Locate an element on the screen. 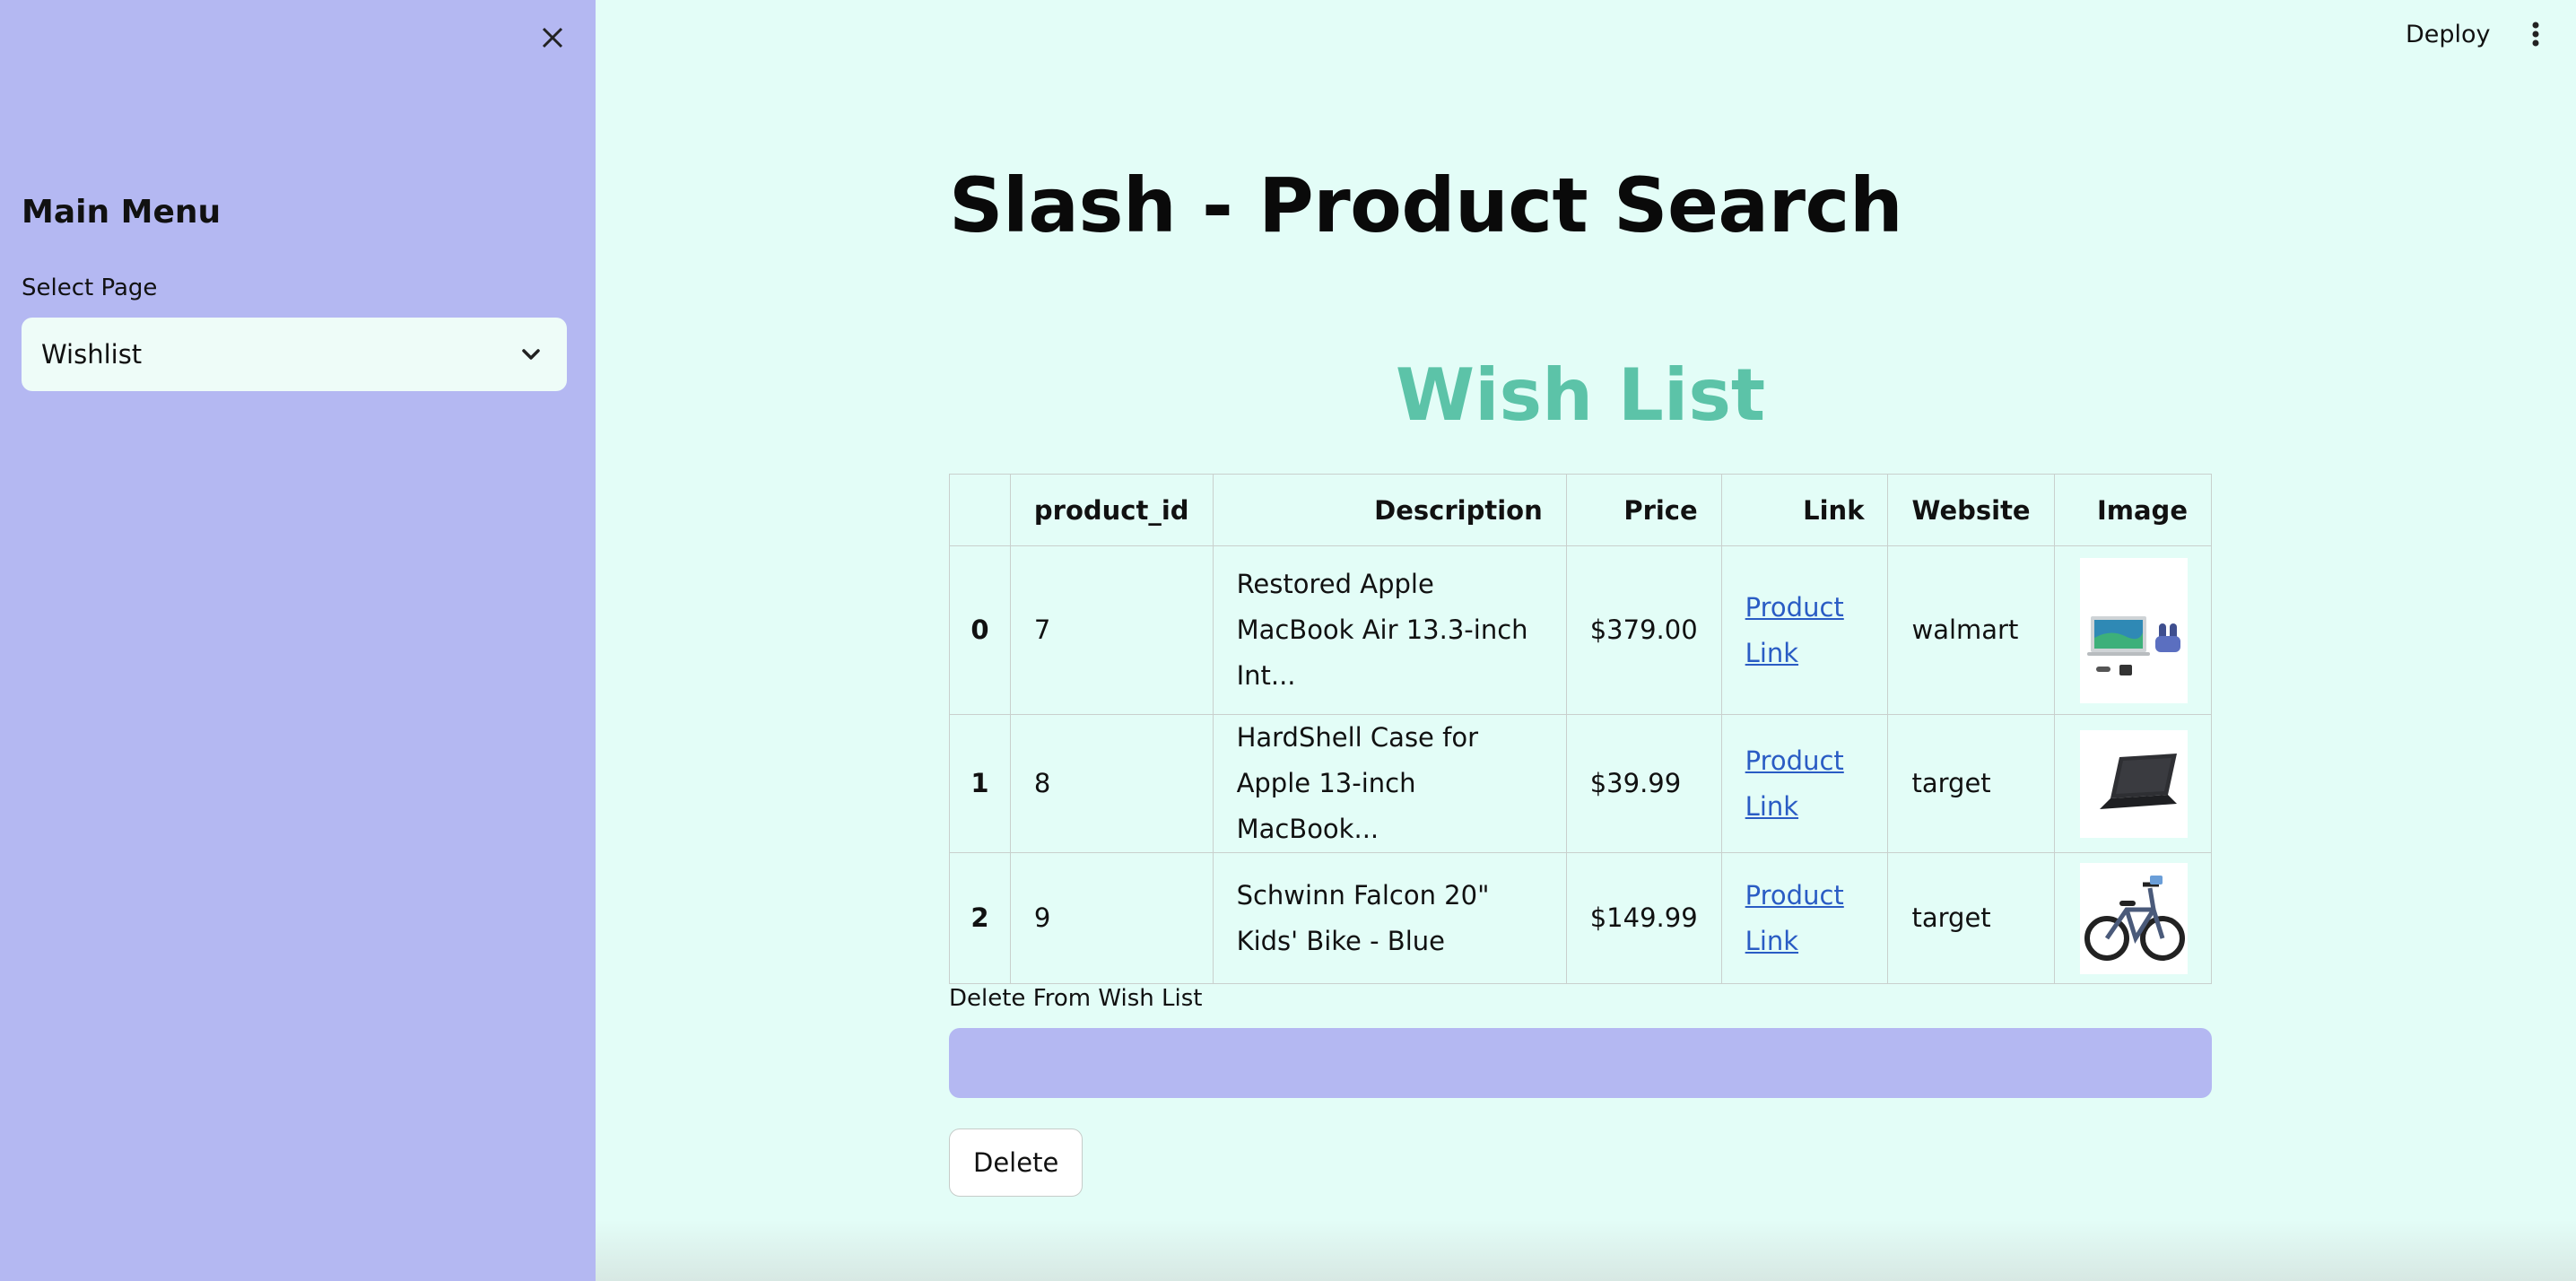 Image resolution: width=2576 pixels, height=1281 pixels. more-vertical-icon is located at coordinates (2535, 34).